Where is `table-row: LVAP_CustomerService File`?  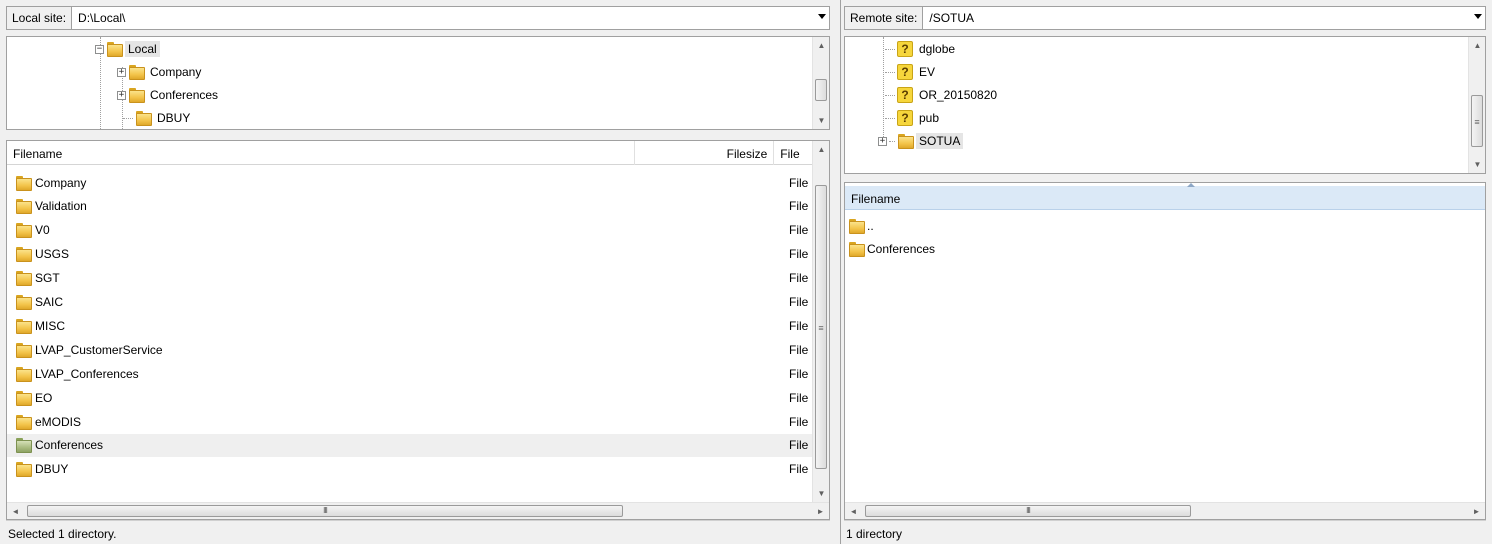
table-row: LVAP_CustomerService File is located at coordinates (413, 349).